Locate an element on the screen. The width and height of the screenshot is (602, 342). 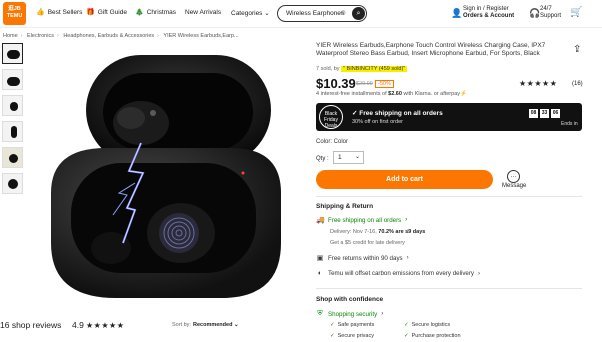
delivery-pre: Delivery: Nov 7-16, is located at coordinates (354, 232).